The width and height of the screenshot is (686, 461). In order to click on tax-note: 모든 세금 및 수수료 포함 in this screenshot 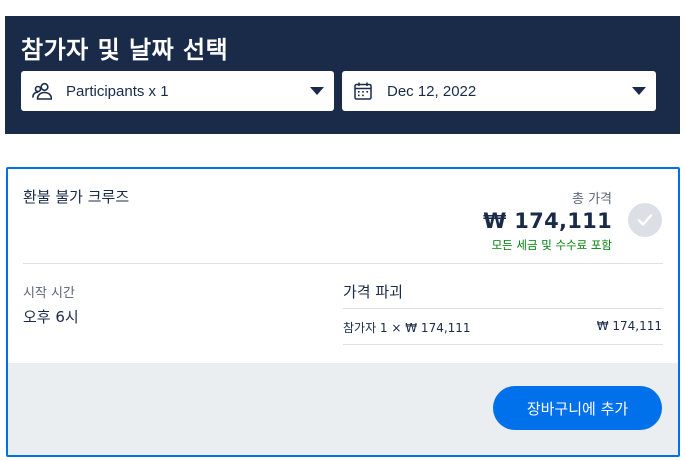, I will do `click(551, 245)`.